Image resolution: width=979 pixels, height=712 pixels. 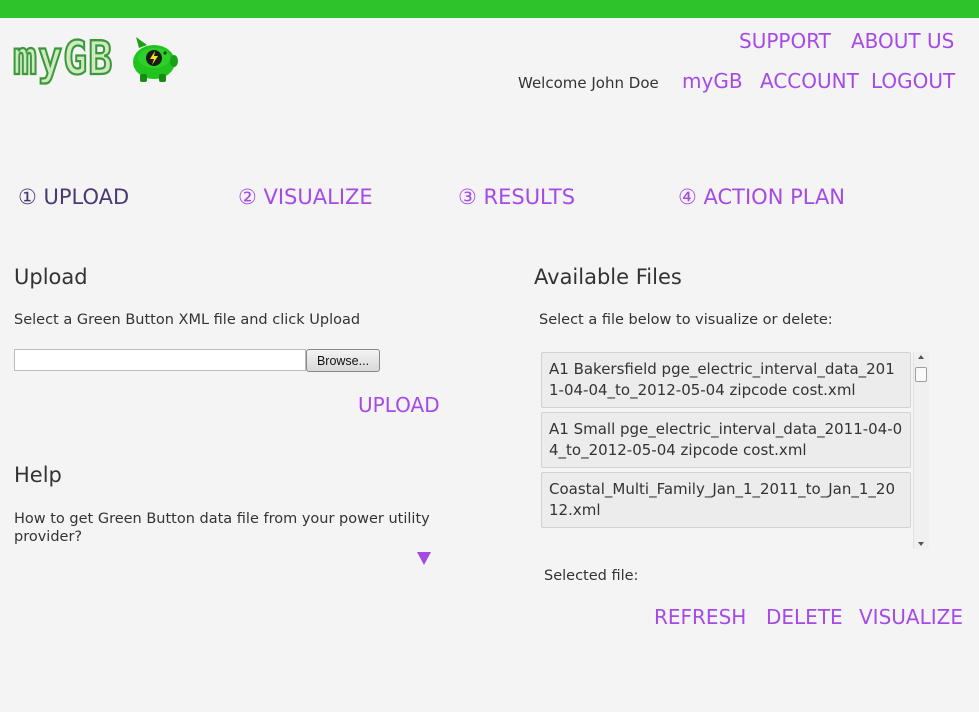 I want to click on selected-file-label: Selected file:, so click(x=591, y=576).